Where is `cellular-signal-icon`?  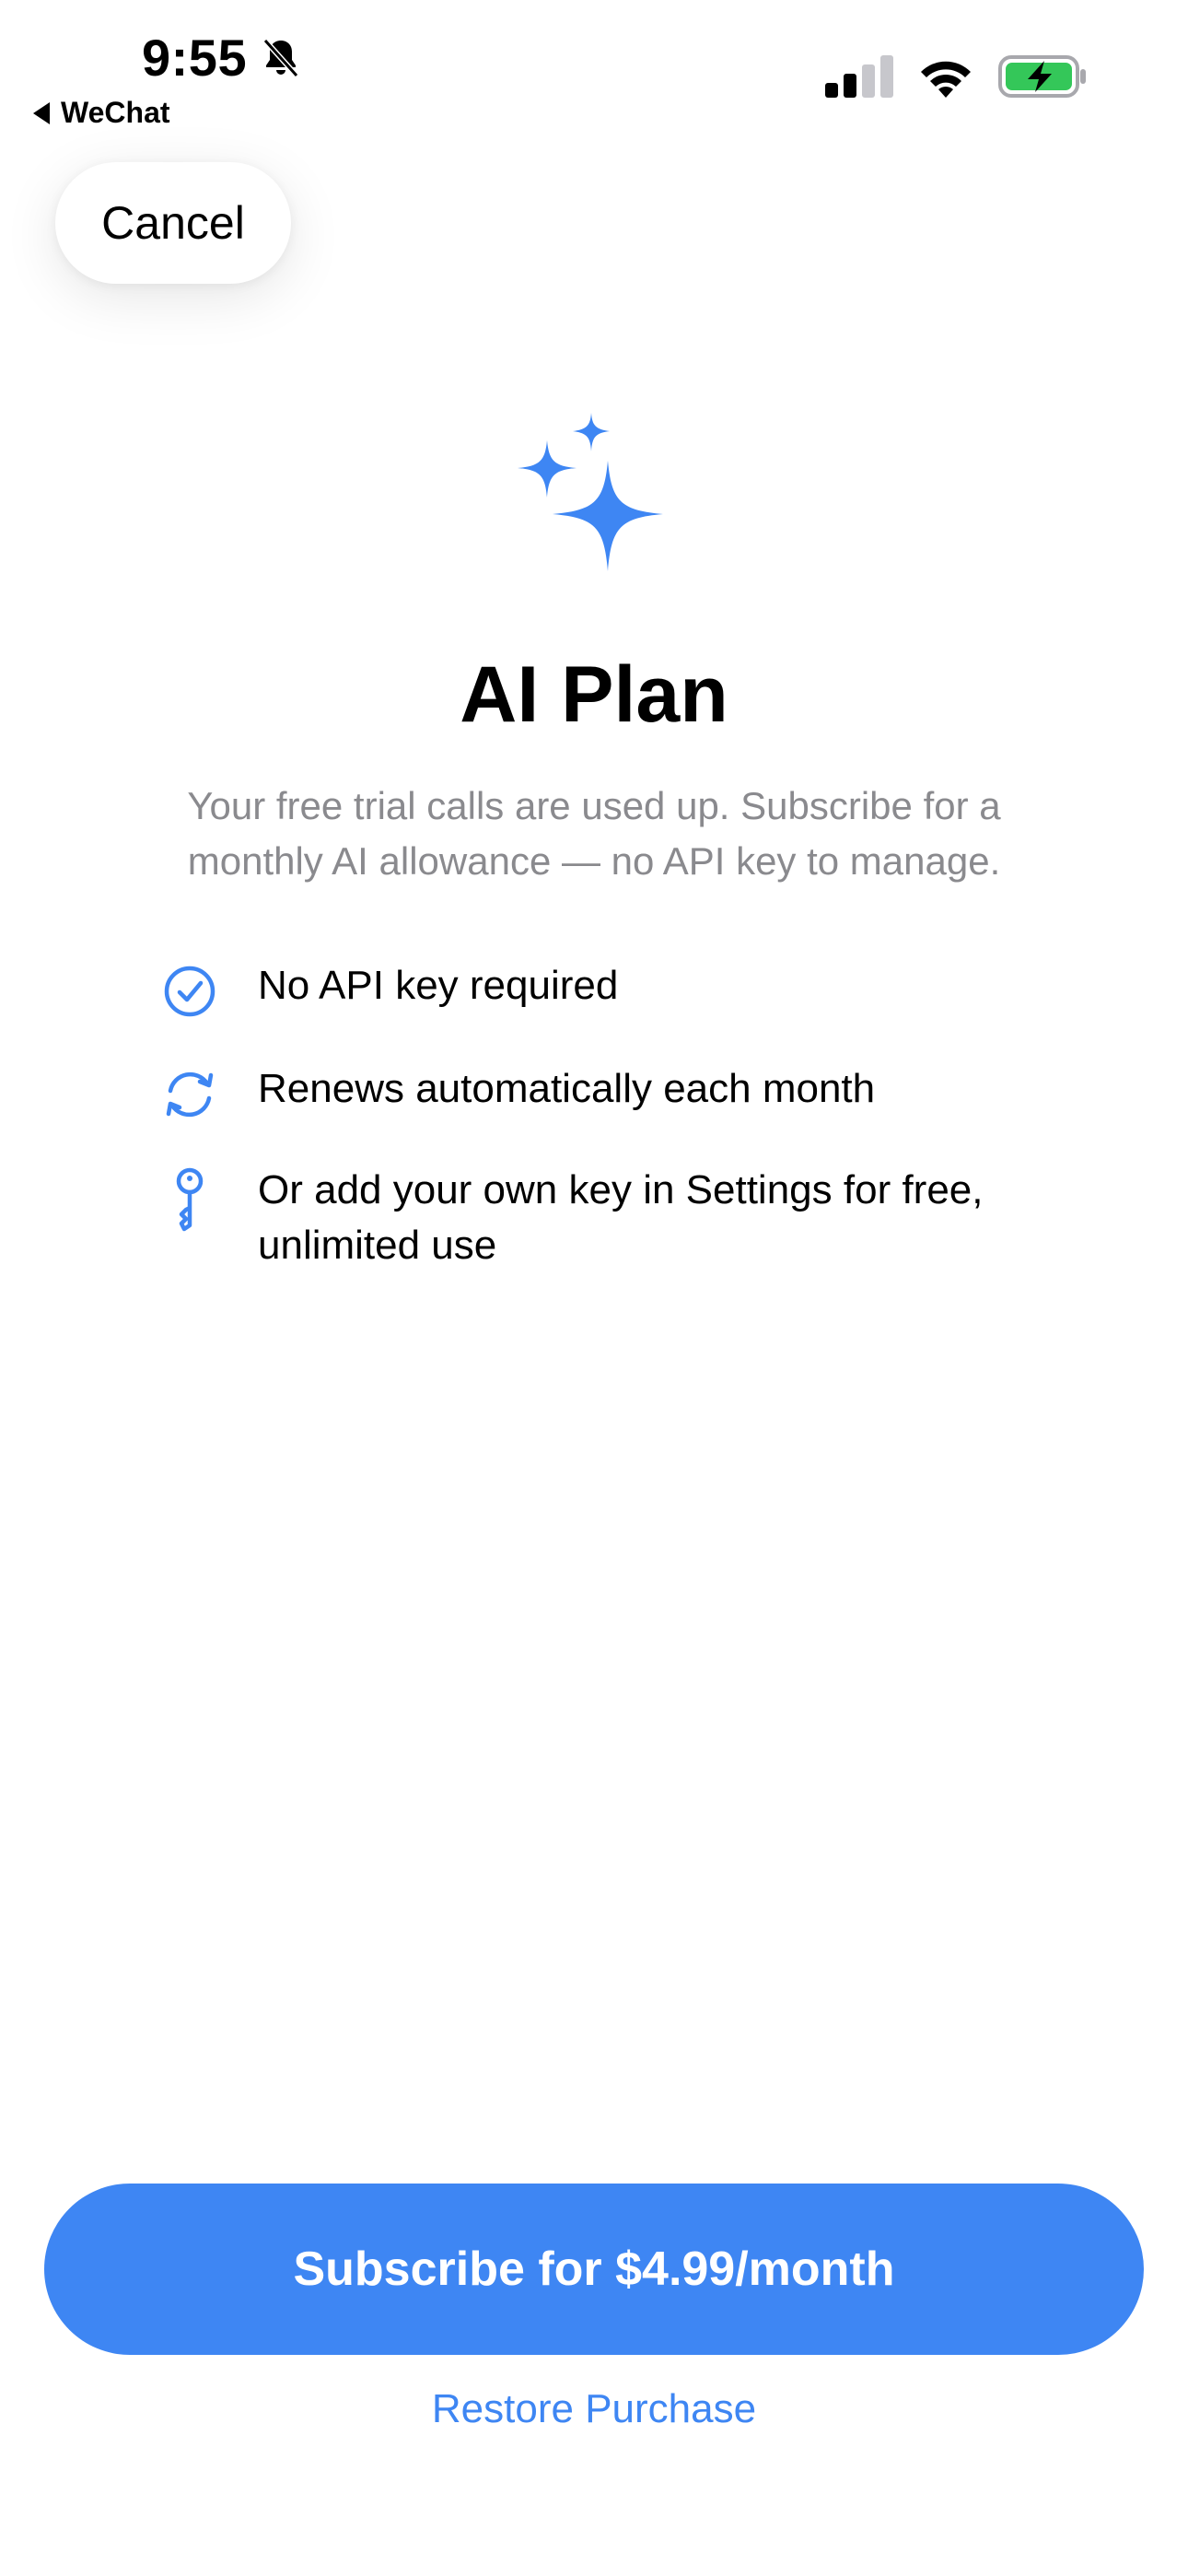
cellular-signal-icon is located at coordinates (859, 76).